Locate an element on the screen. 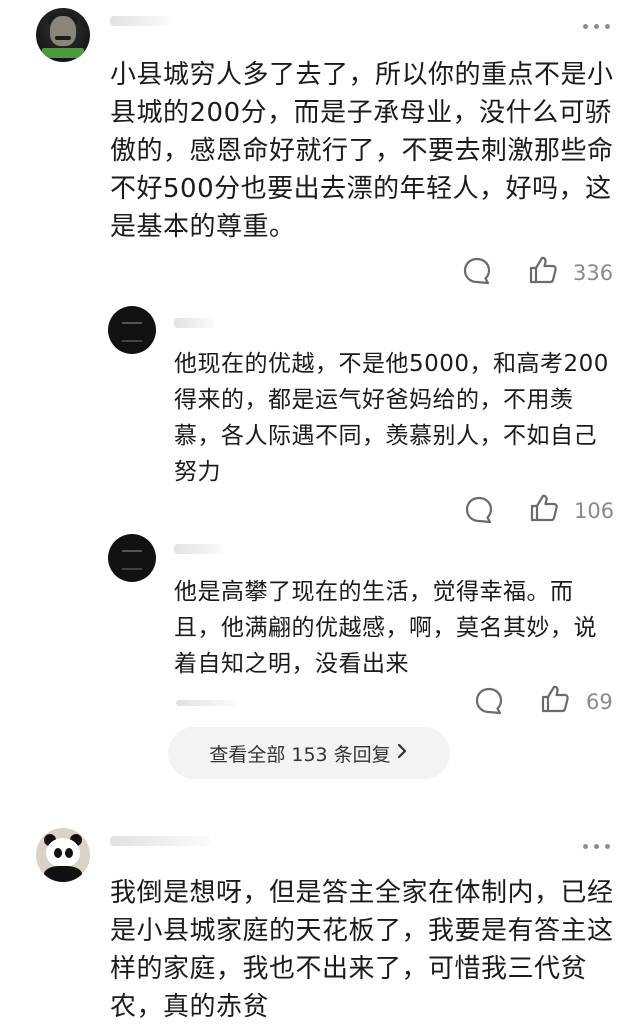 Image resolution: width=640 pixels, height=1028 pixels. like-count: 336 is located at coordinates (593, 273).